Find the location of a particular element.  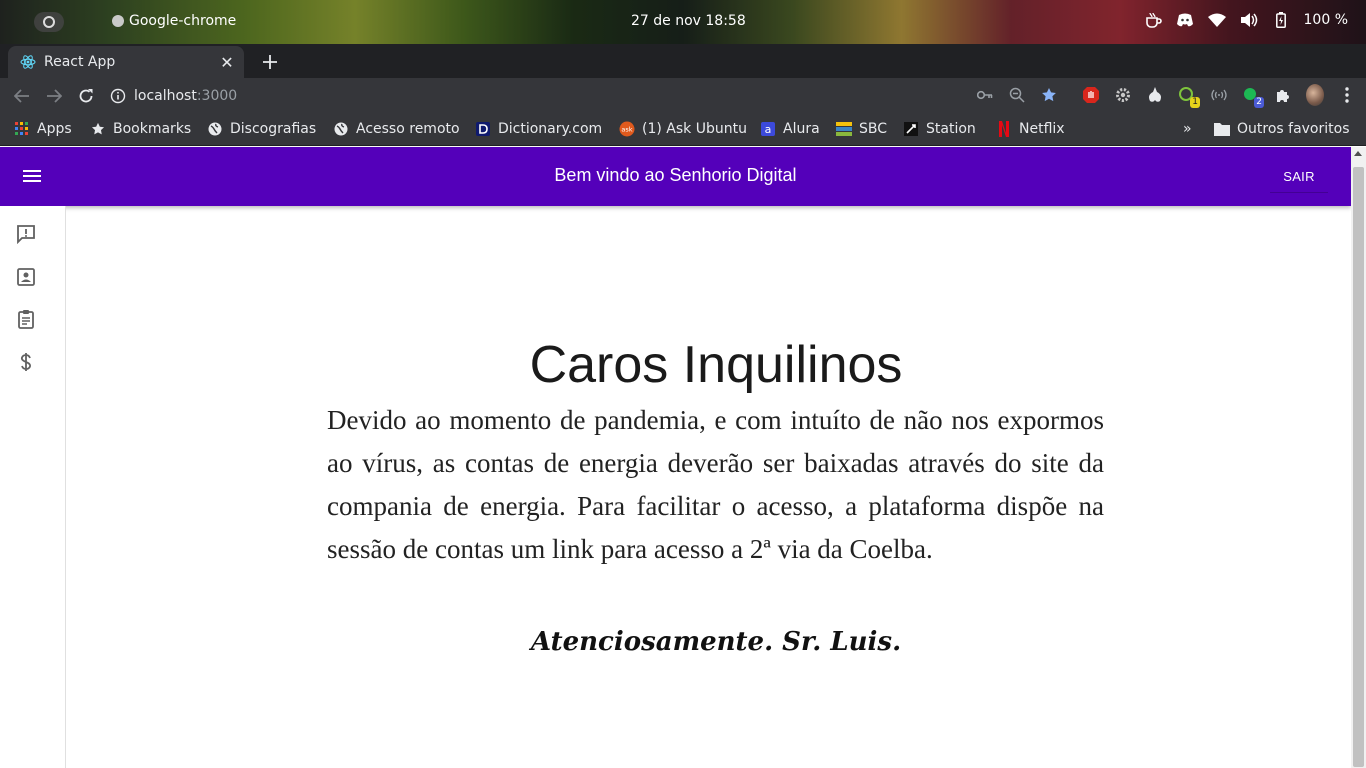

bookmark-label: Apps is located at coordinates (54, 129).